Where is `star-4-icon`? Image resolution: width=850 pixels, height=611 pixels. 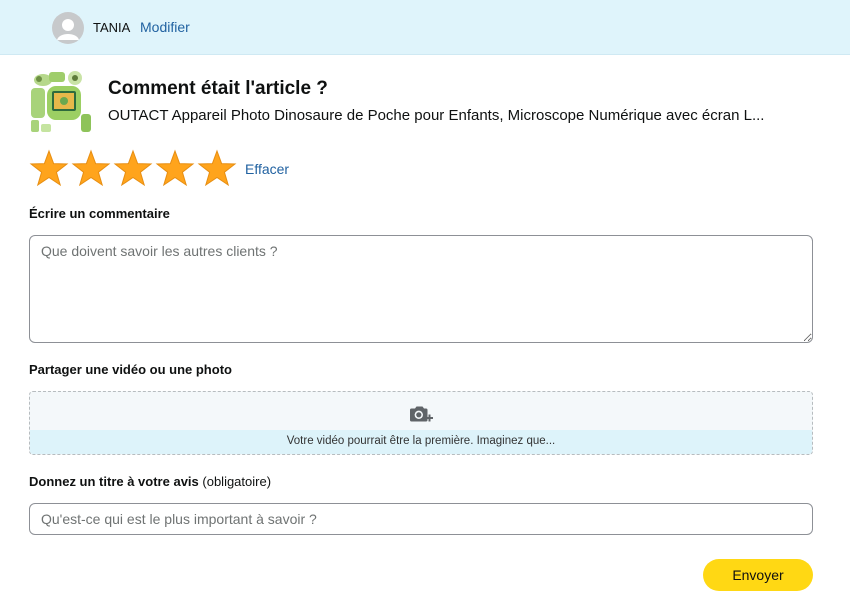 star-4-icon is located at coordinates (176, 169).